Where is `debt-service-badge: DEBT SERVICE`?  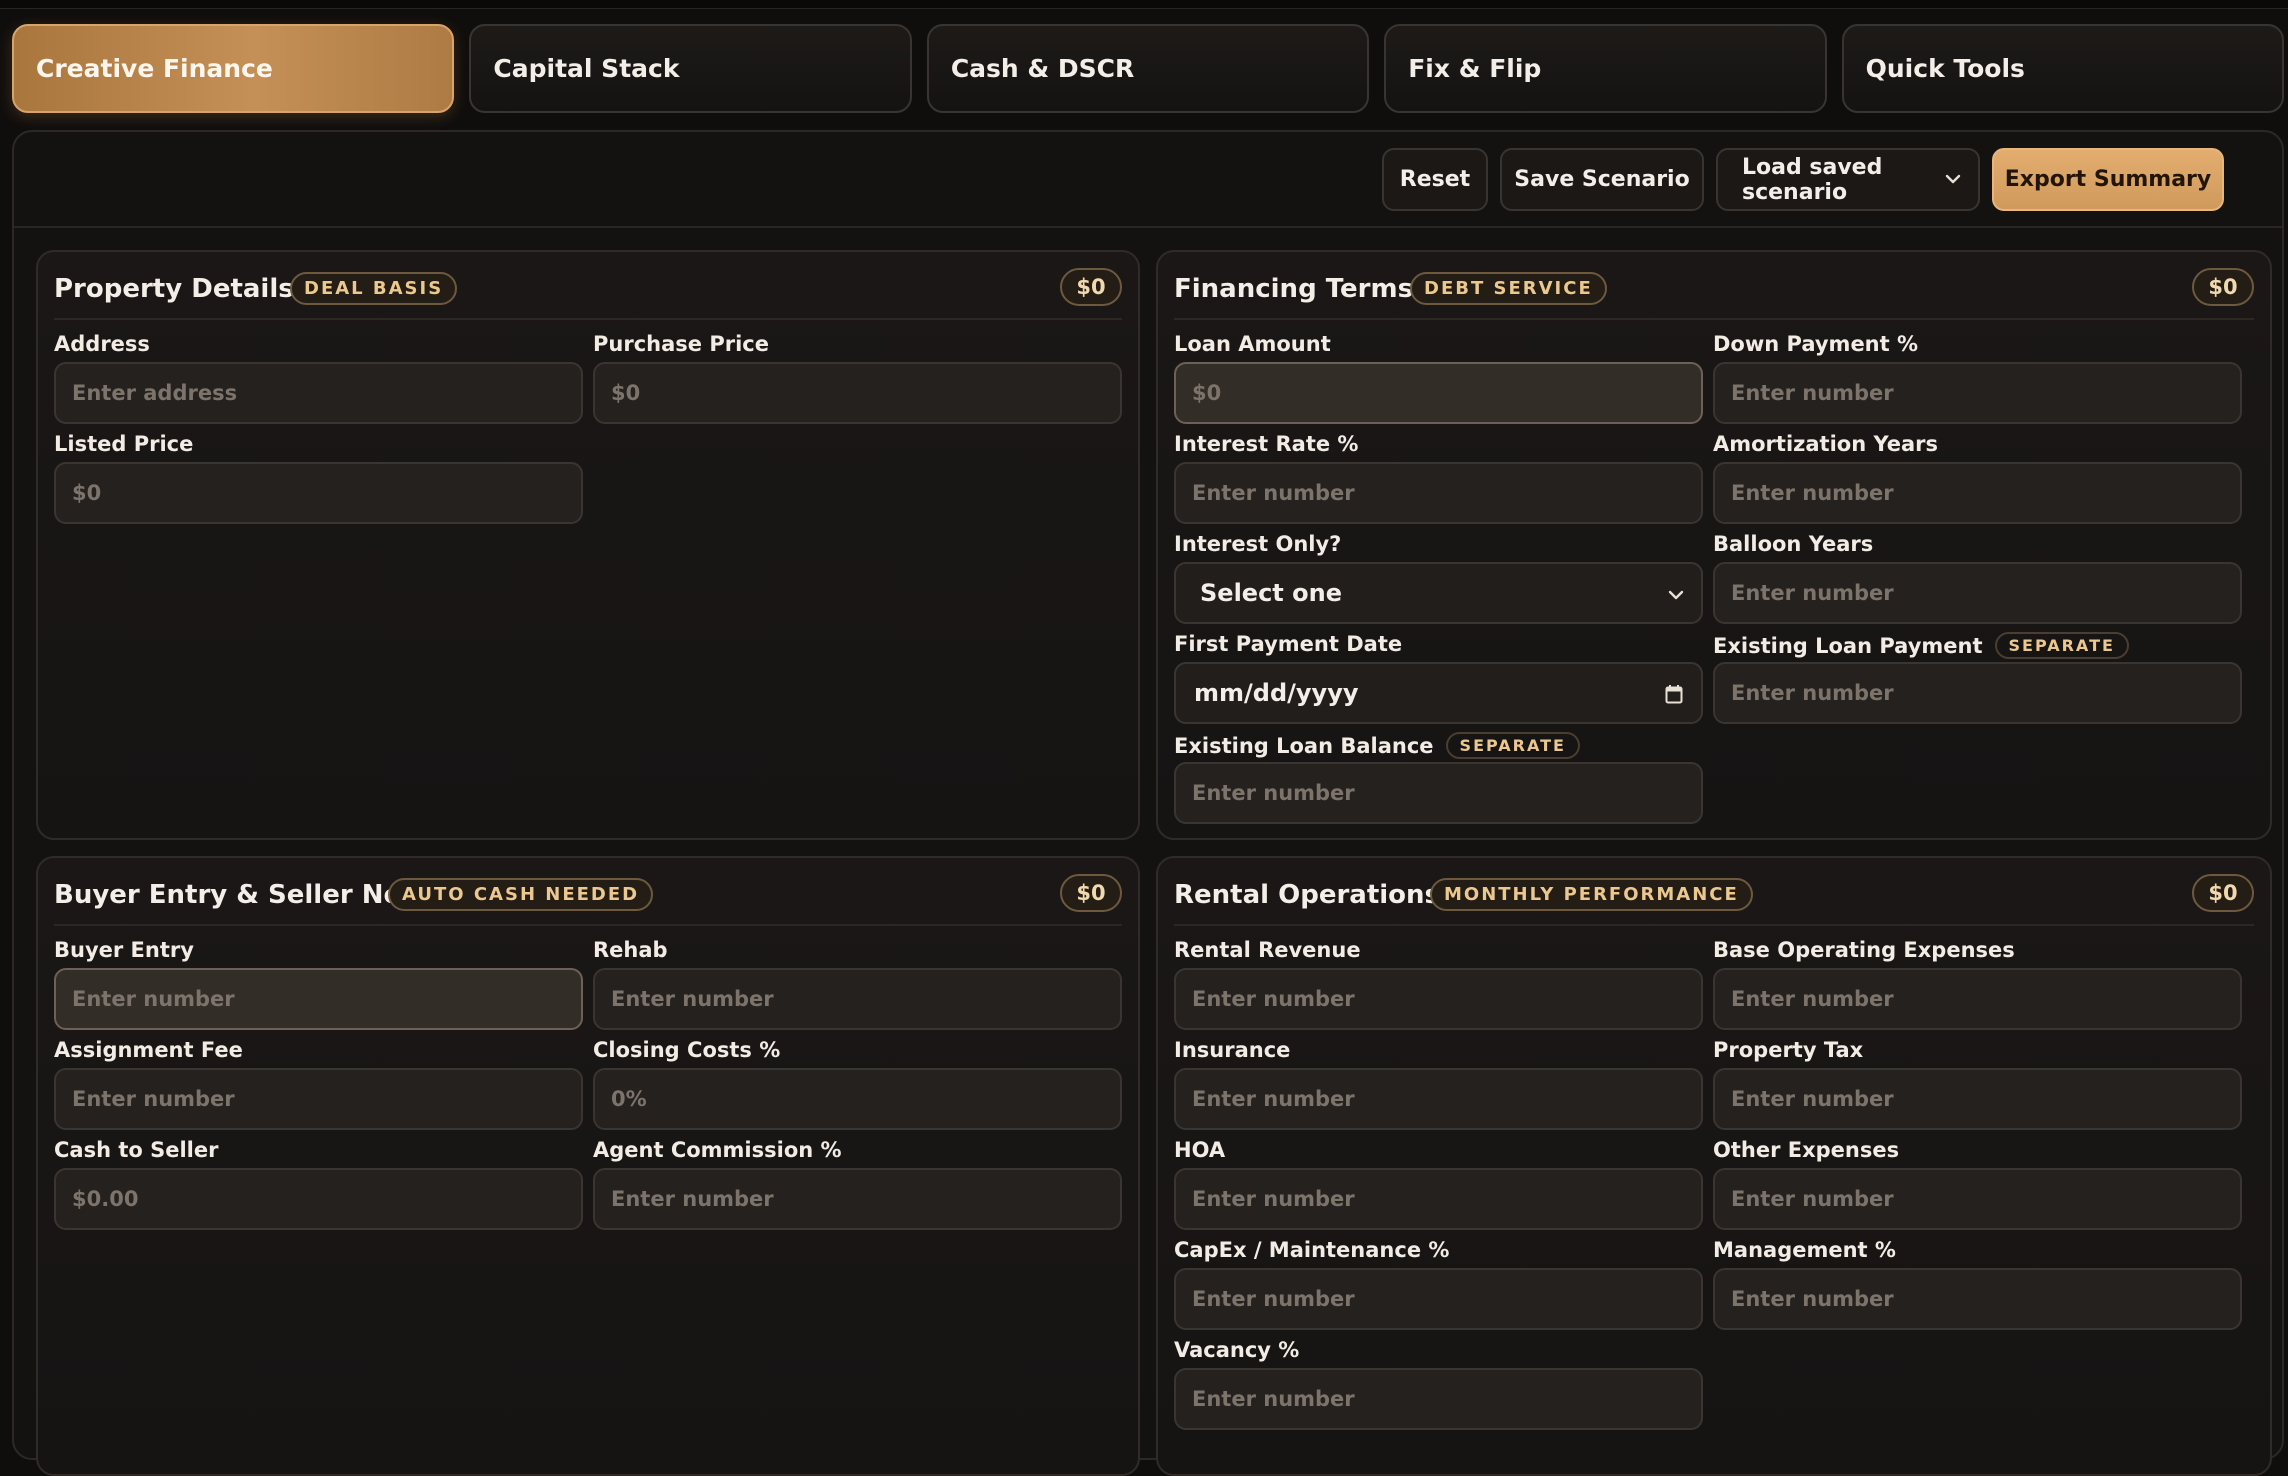 debt-service-badge: DEBT SERVICE is located at coordinates (1508, 288).